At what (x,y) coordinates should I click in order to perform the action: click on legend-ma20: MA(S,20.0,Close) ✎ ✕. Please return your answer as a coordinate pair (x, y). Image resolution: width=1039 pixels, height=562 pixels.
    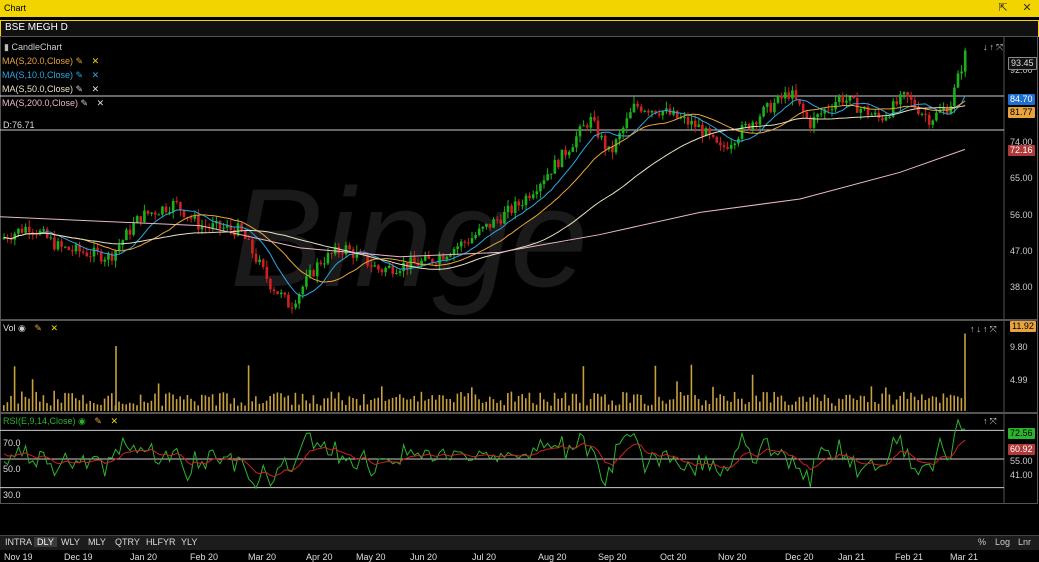
    Looking at the image, I should click on (50, 61).